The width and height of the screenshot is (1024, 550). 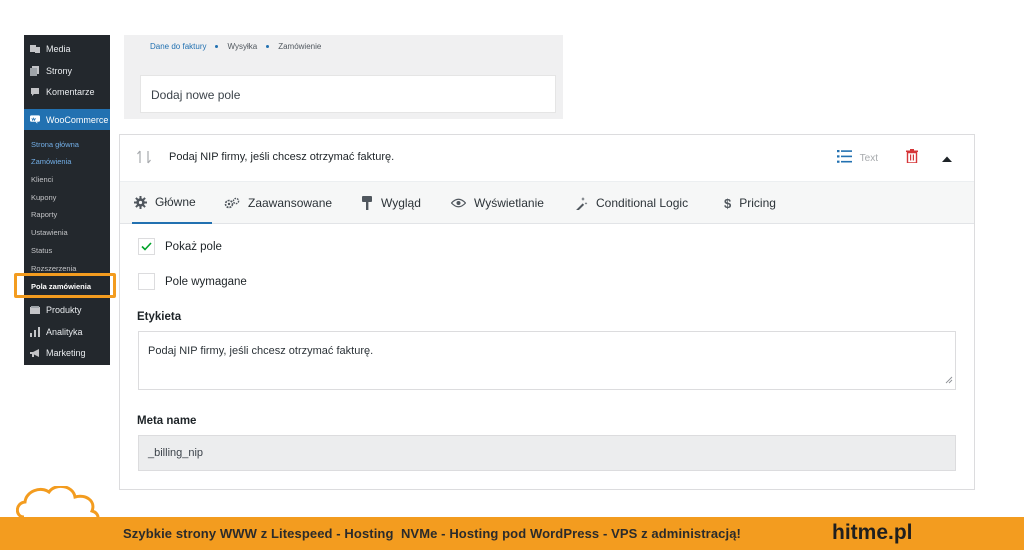 I want to click on paint-roller-icon, so click(x=367, y=203).